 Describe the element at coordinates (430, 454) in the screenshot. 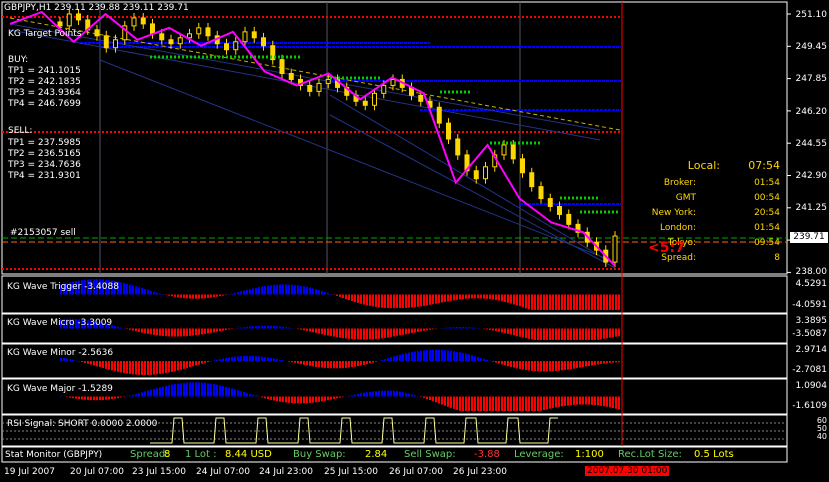

I see `sell-swap-label: Sell Swap:` at that location.